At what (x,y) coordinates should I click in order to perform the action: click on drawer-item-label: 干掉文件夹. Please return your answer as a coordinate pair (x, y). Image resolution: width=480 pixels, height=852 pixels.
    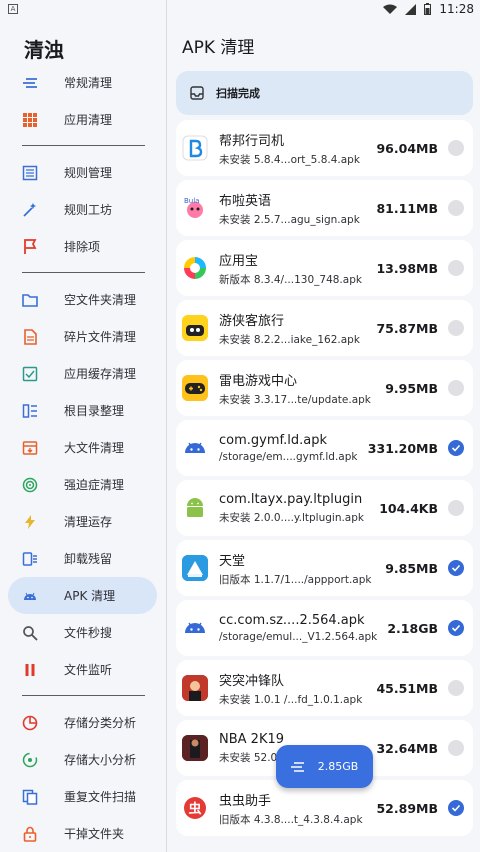
    Looking at the image, I should click on (94, 834).